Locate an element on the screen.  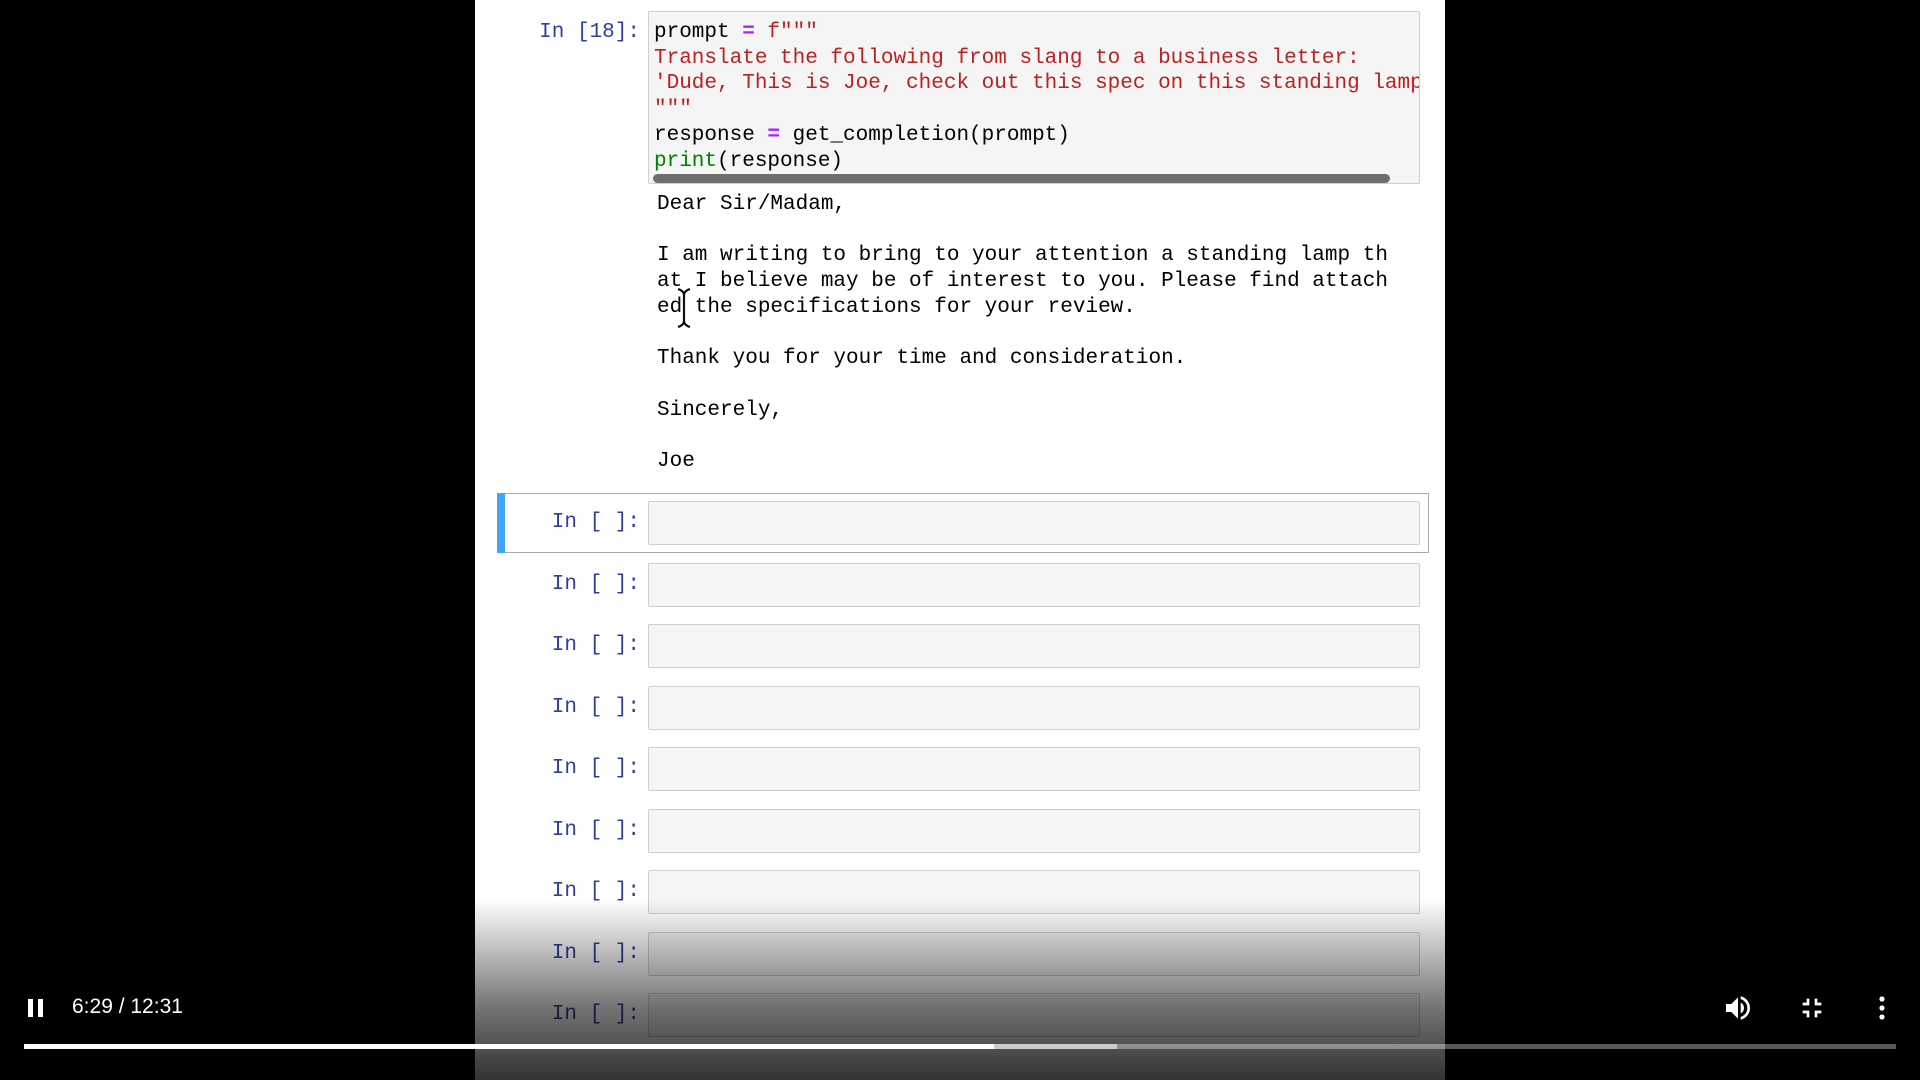
more-vert-icon is located at coordinates (1882, 1008).